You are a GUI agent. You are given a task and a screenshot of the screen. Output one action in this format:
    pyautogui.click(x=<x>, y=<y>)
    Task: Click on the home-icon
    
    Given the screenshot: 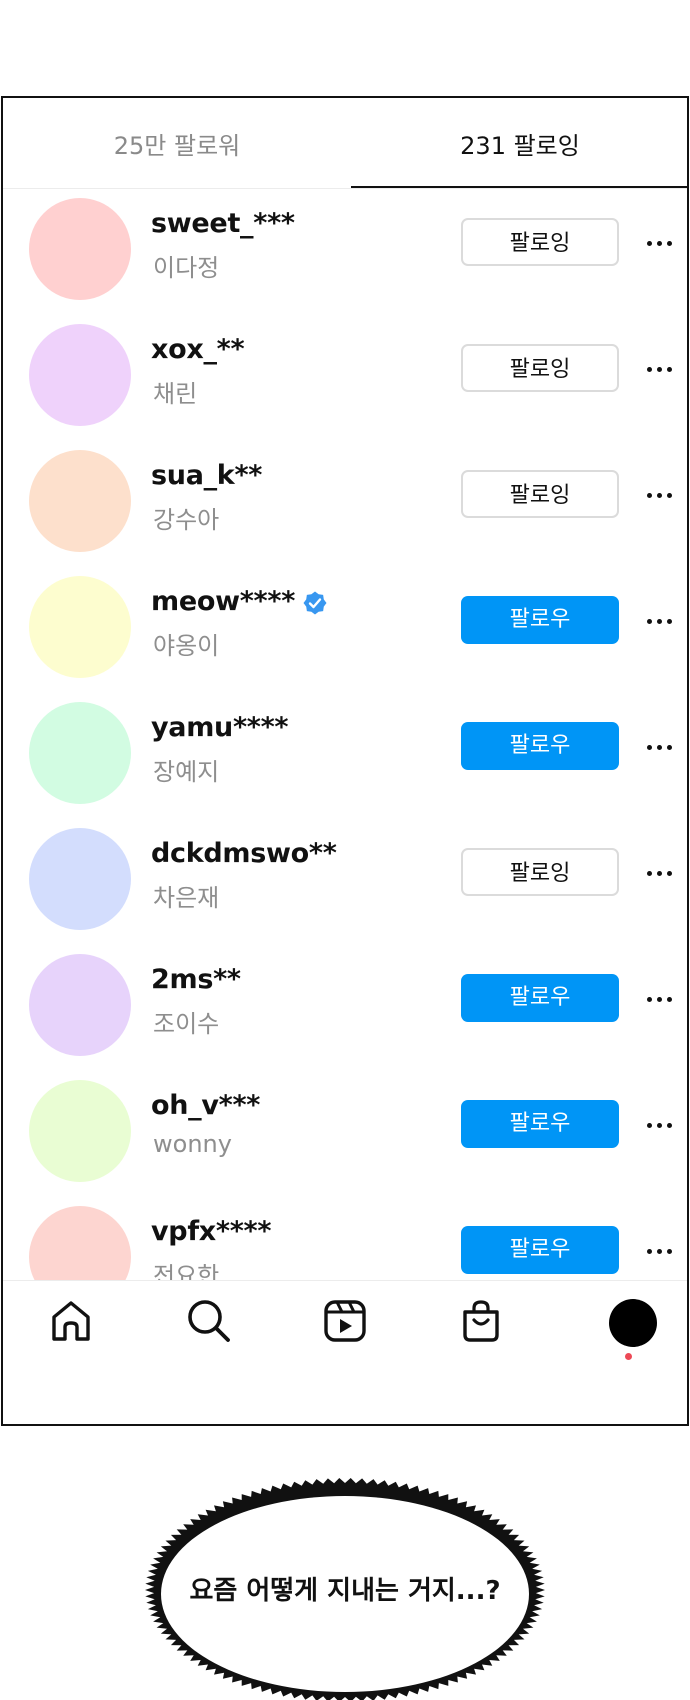 What is the action you would take?
    pyautogui.click(x=71, y=1321)
    